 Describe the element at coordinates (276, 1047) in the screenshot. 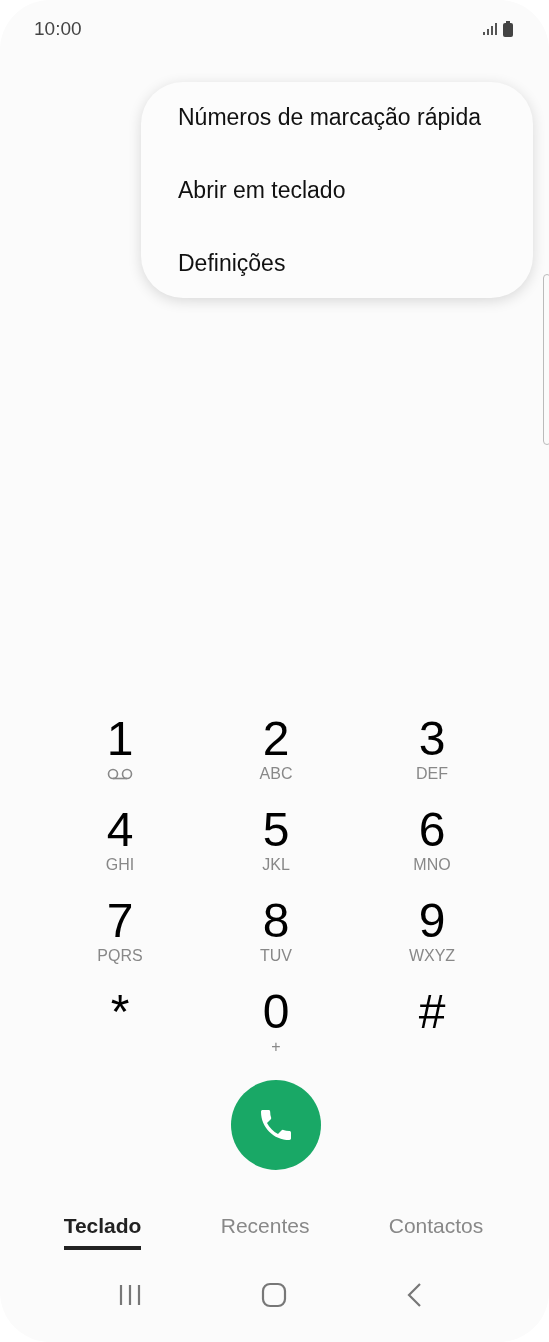

I see `key-letters: +` at that location.